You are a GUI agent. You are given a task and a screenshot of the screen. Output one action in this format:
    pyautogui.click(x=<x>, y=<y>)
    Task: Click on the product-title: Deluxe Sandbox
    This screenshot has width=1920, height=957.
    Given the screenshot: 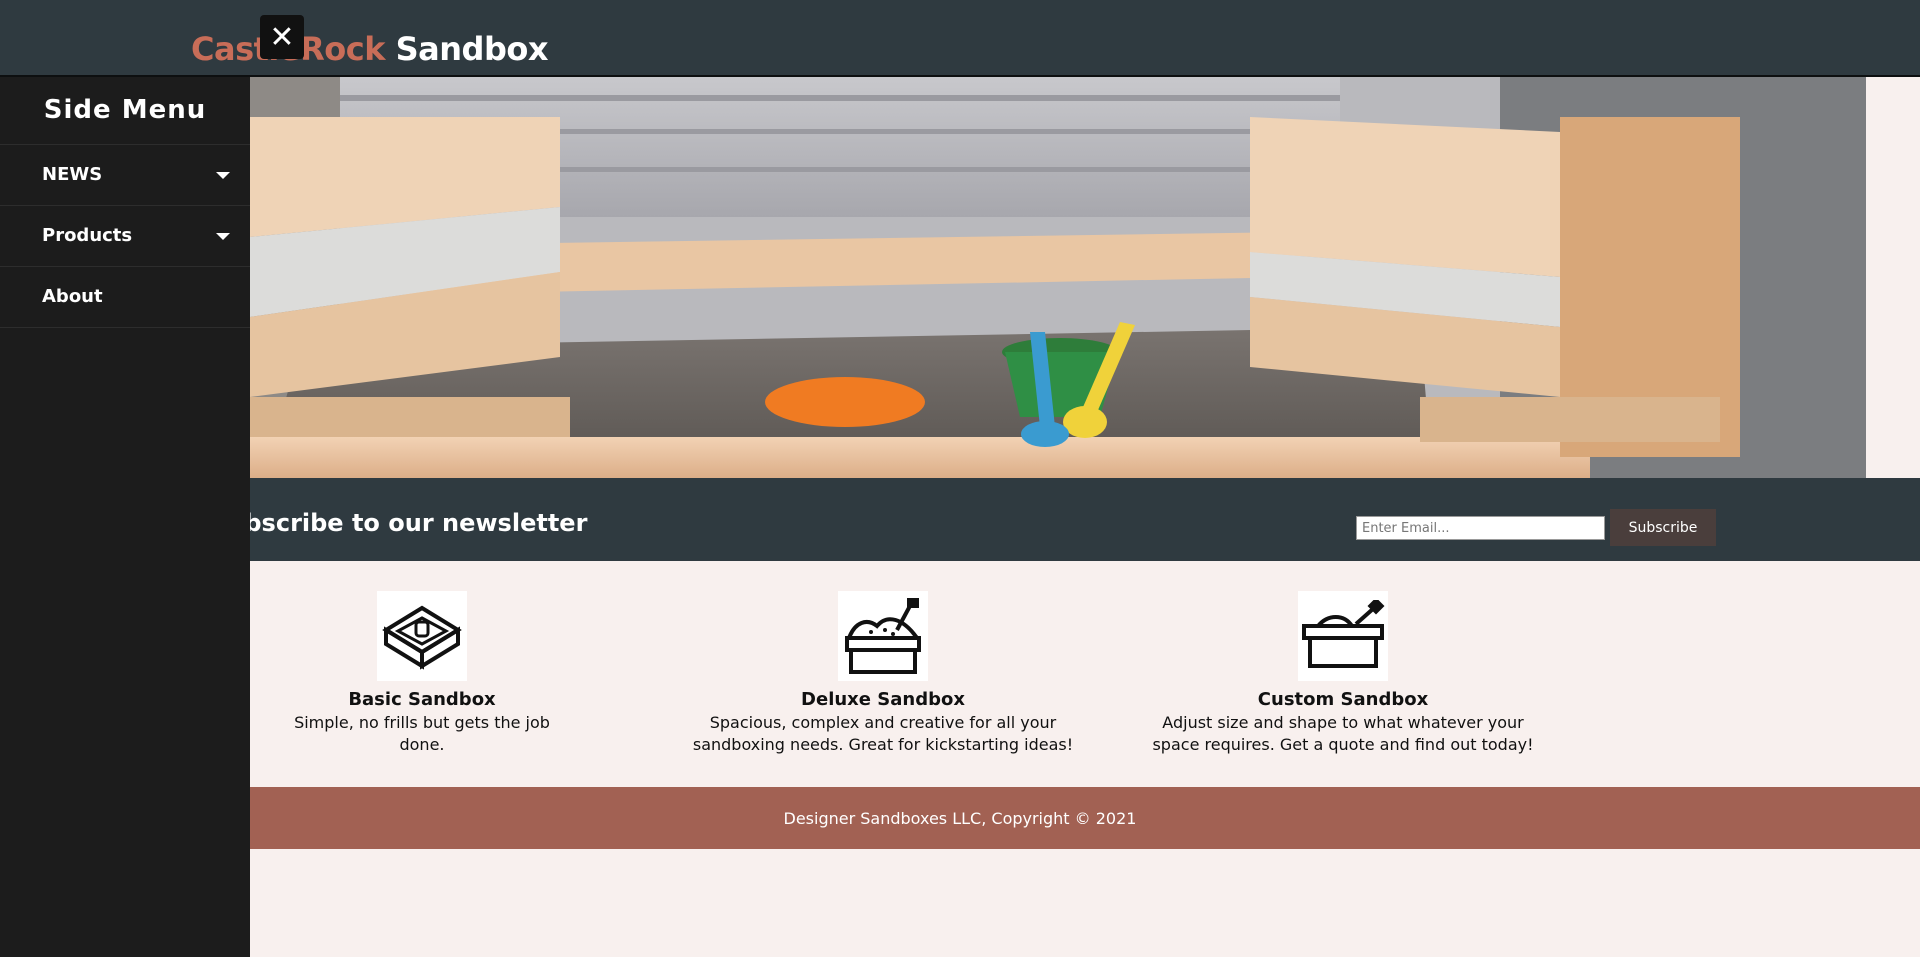 What is the action you would take?
    pyautogui.click(x=883, y=699)
    